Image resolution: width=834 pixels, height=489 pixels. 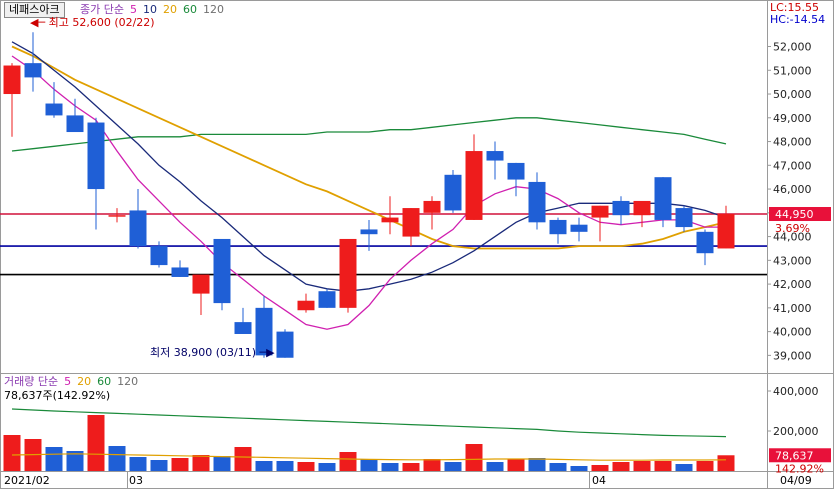 I want to click on volume-y-axis: 200,000 400,000, so click(x=793, y=411).